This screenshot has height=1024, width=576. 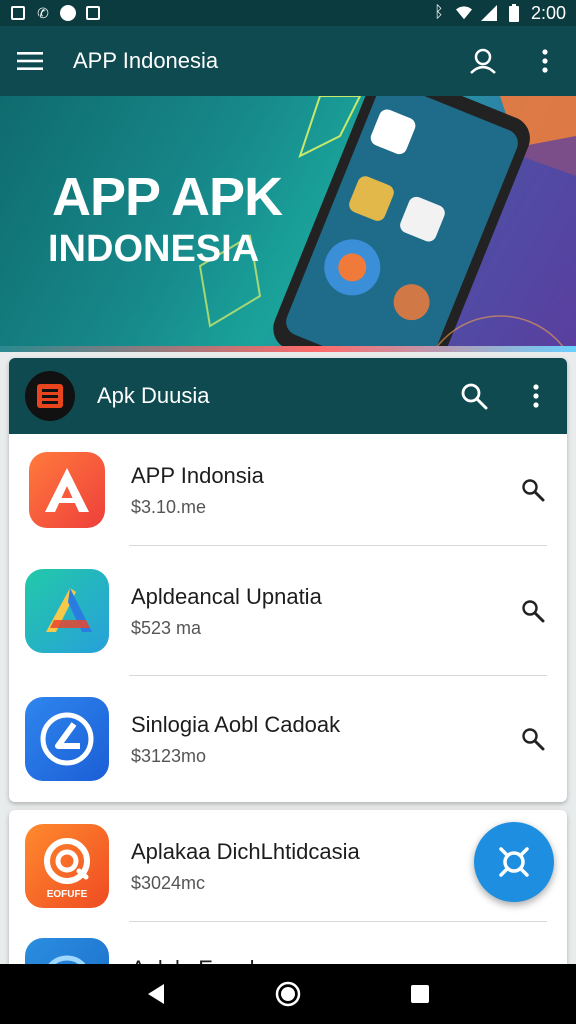 What do you see at coordinates (463, 13) in the screenshot?
I see `wifi-icon` at bounding box center [463, 13].